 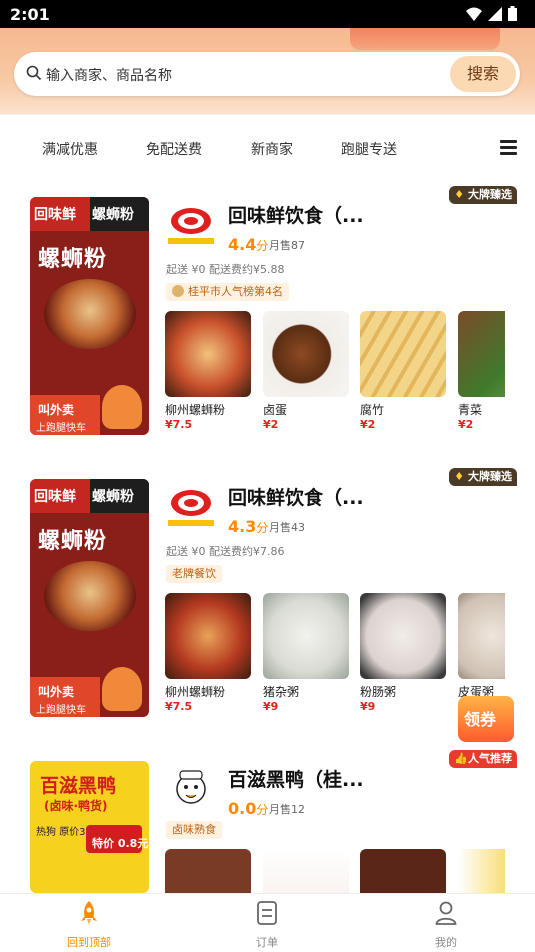 What do you see at coordinates (120, 843) in the screenshot?
I see `poster-price: 特价 0.8元` at bounding box center [120, 843].